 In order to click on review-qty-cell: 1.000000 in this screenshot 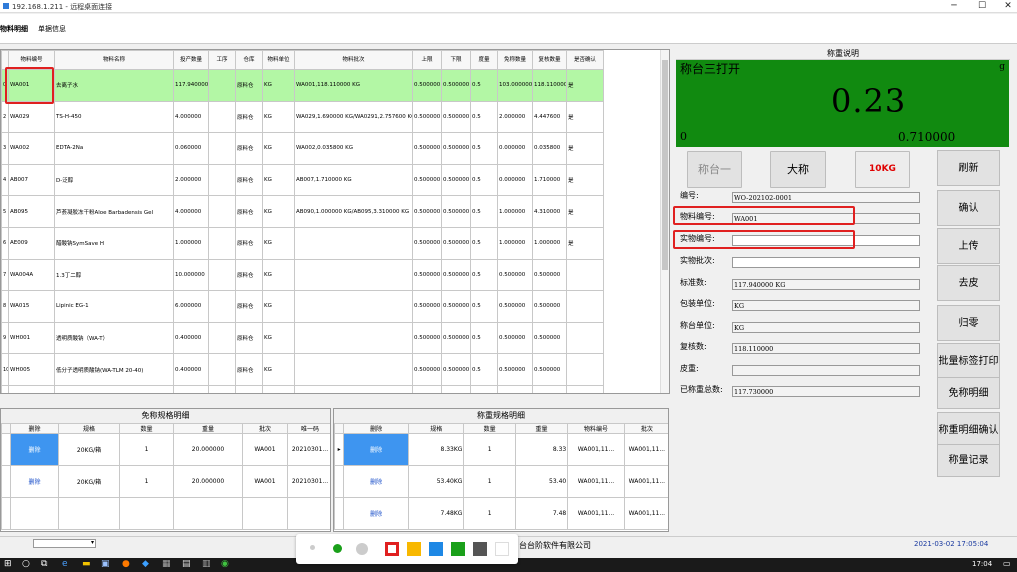, I will do `click(549, 243)`.